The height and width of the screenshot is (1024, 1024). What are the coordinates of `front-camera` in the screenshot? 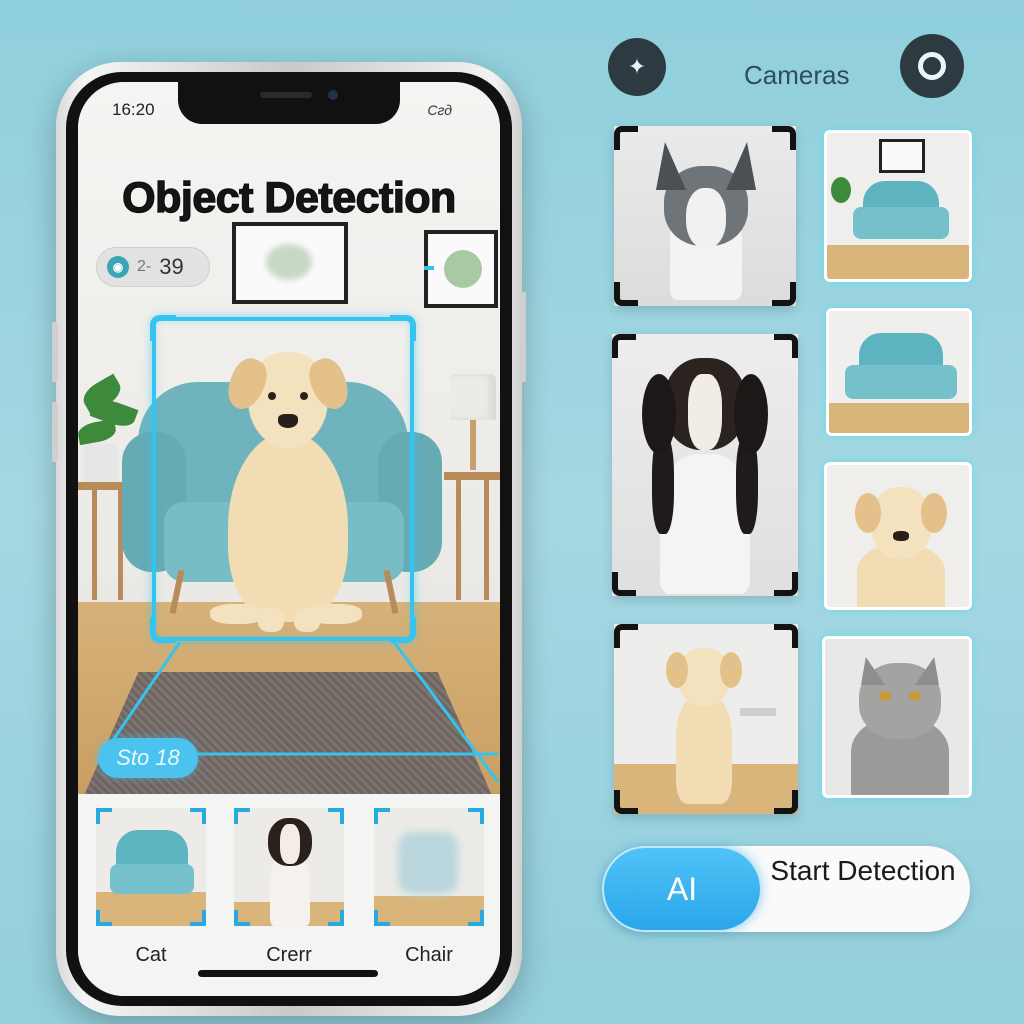 It's located at (333, 95).